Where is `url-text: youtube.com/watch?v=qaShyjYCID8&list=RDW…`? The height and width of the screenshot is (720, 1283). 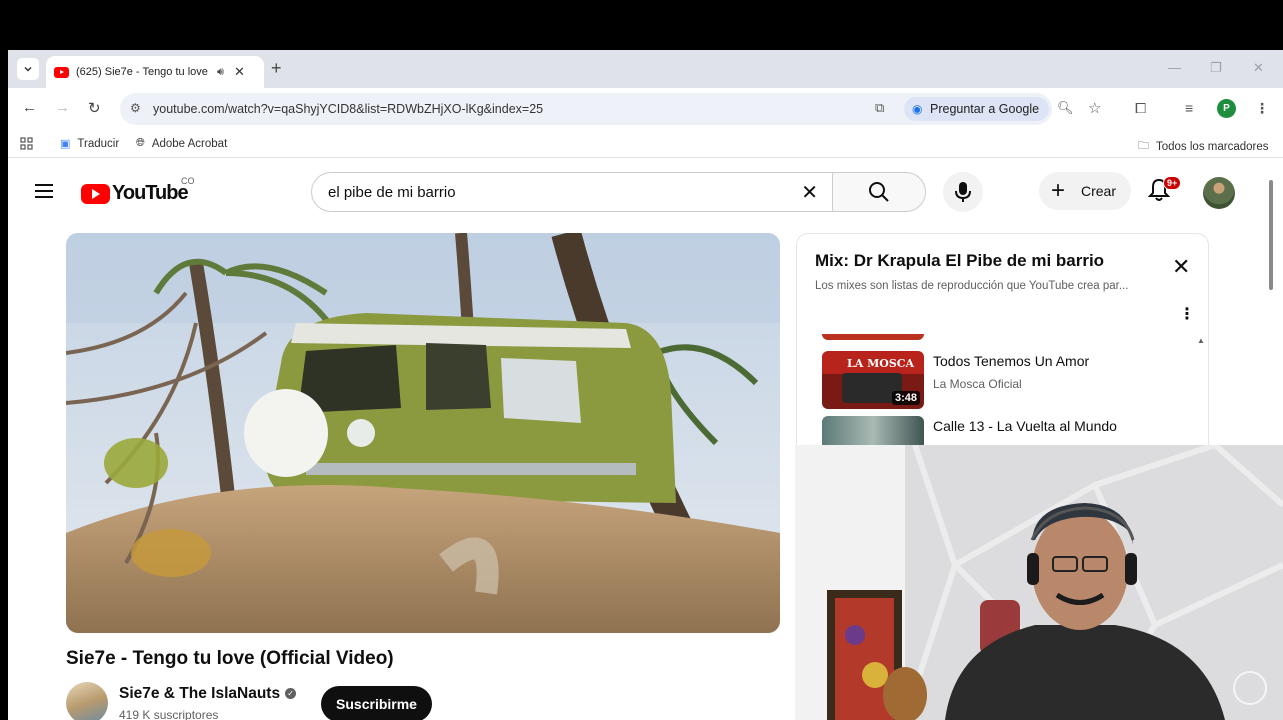 url-text: youtube.com/watch?v=qaShyjYCID8&list=RDW… is located at coordinates (348, 109).